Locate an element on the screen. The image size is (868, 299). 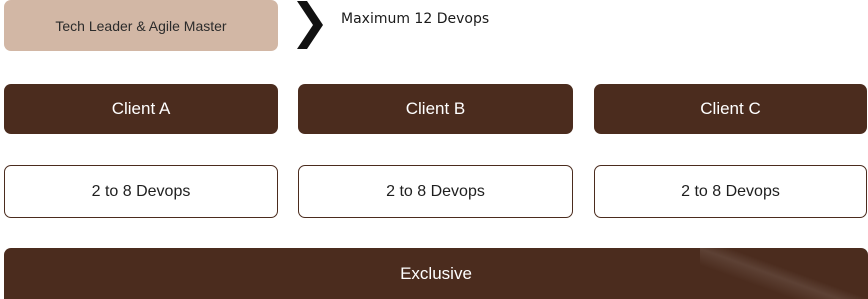
client-c-box: Client C is located at coordinates (730, 109).